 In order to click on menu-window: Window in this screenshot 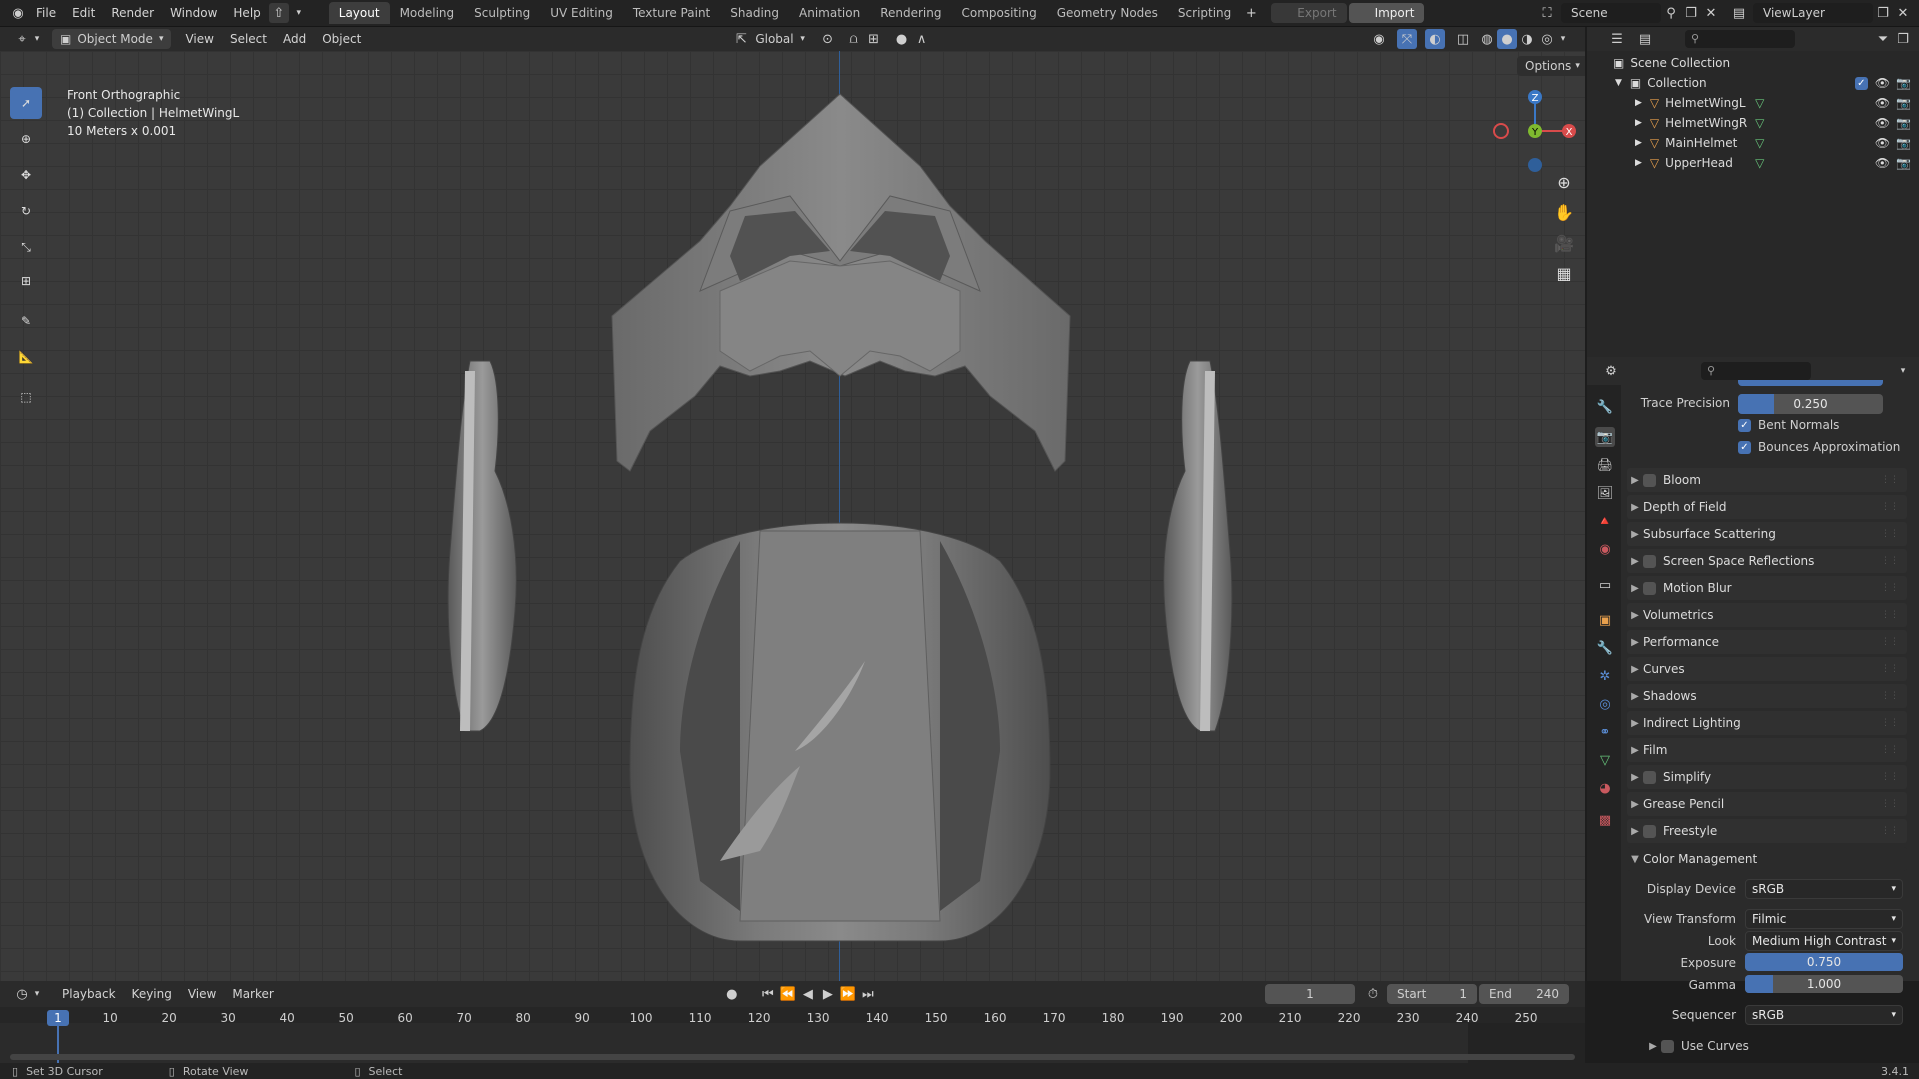, I will do `click(193, 13)`.